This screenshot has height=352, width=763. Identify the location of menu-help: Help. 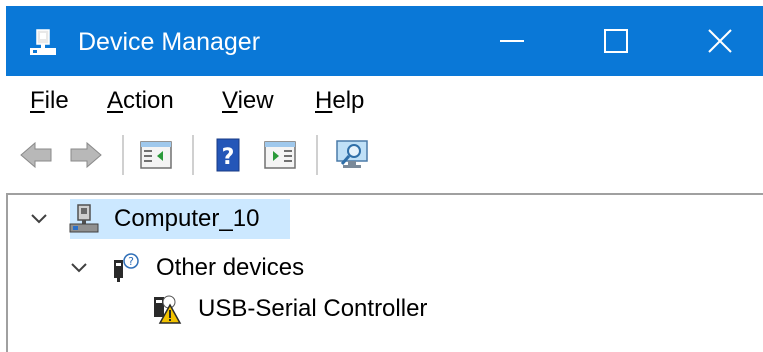
(339, 101).